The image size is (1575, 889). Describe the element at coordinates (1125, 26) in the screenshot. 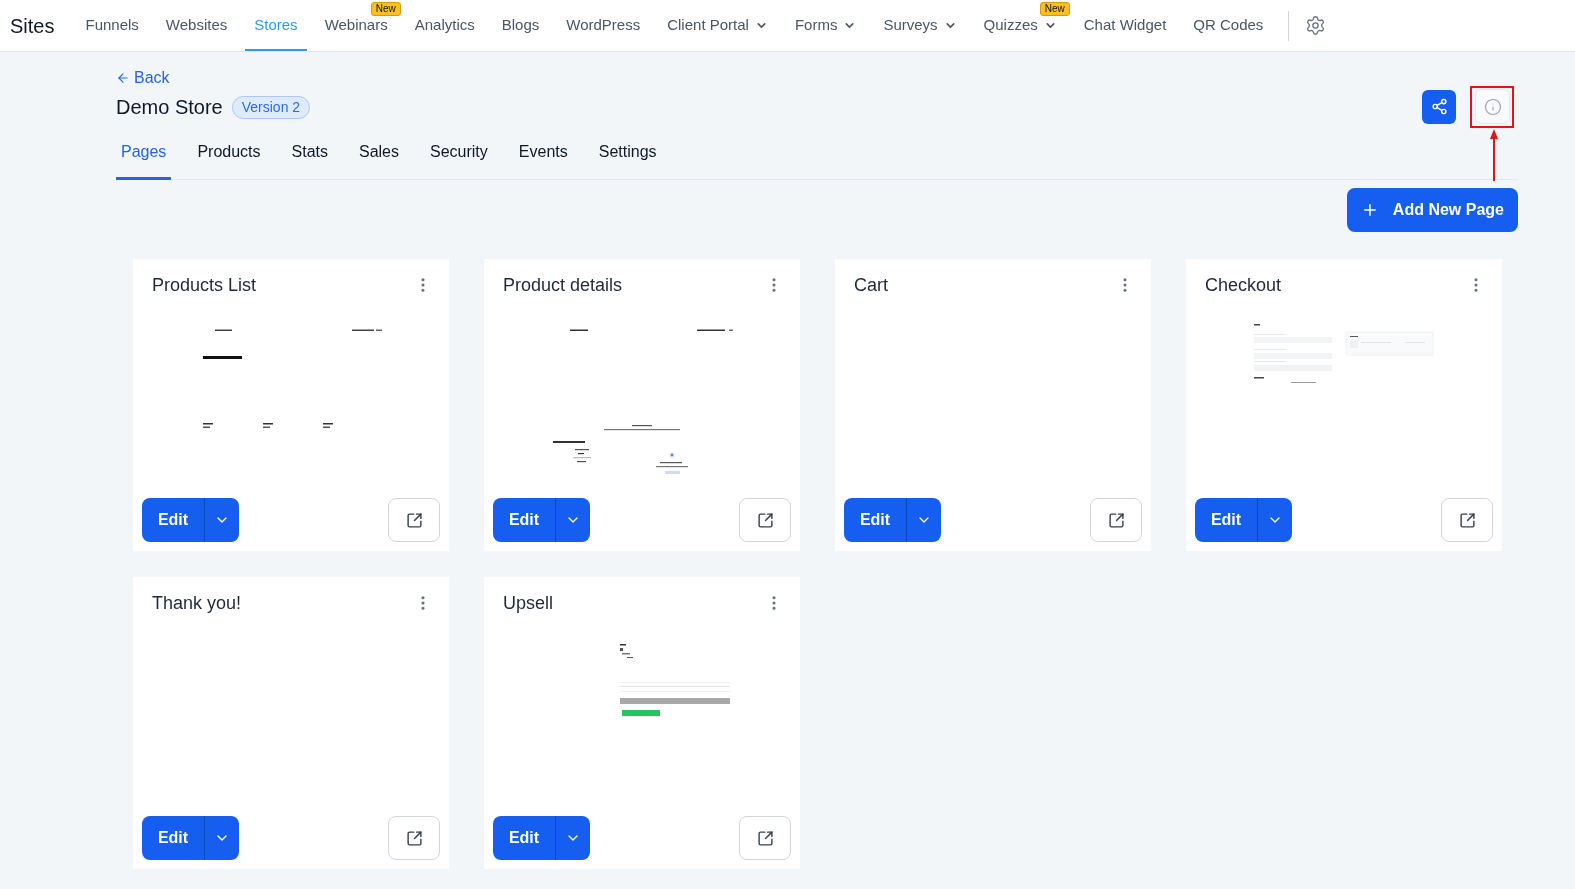

I see `nav-item: Chat Widget` at that location.